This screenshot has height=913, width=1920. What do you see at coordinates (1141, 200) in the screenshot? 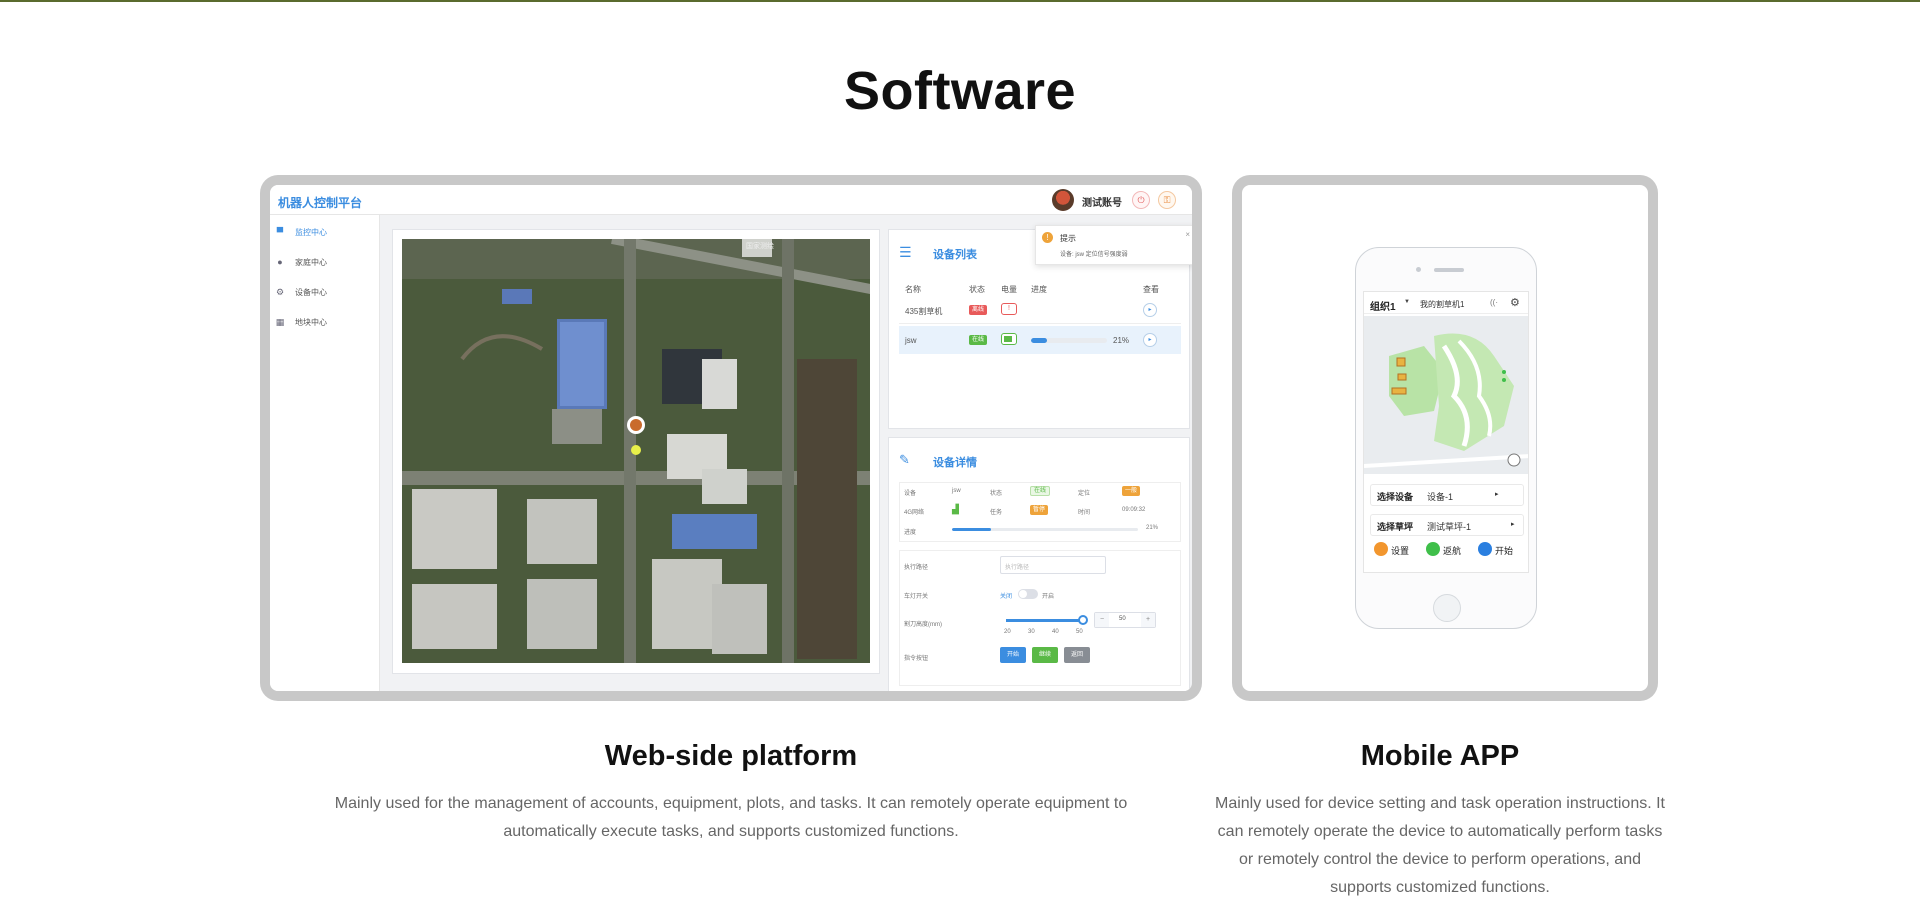
I see `power-icon: ⏻` at bounding box center [1141, 200].